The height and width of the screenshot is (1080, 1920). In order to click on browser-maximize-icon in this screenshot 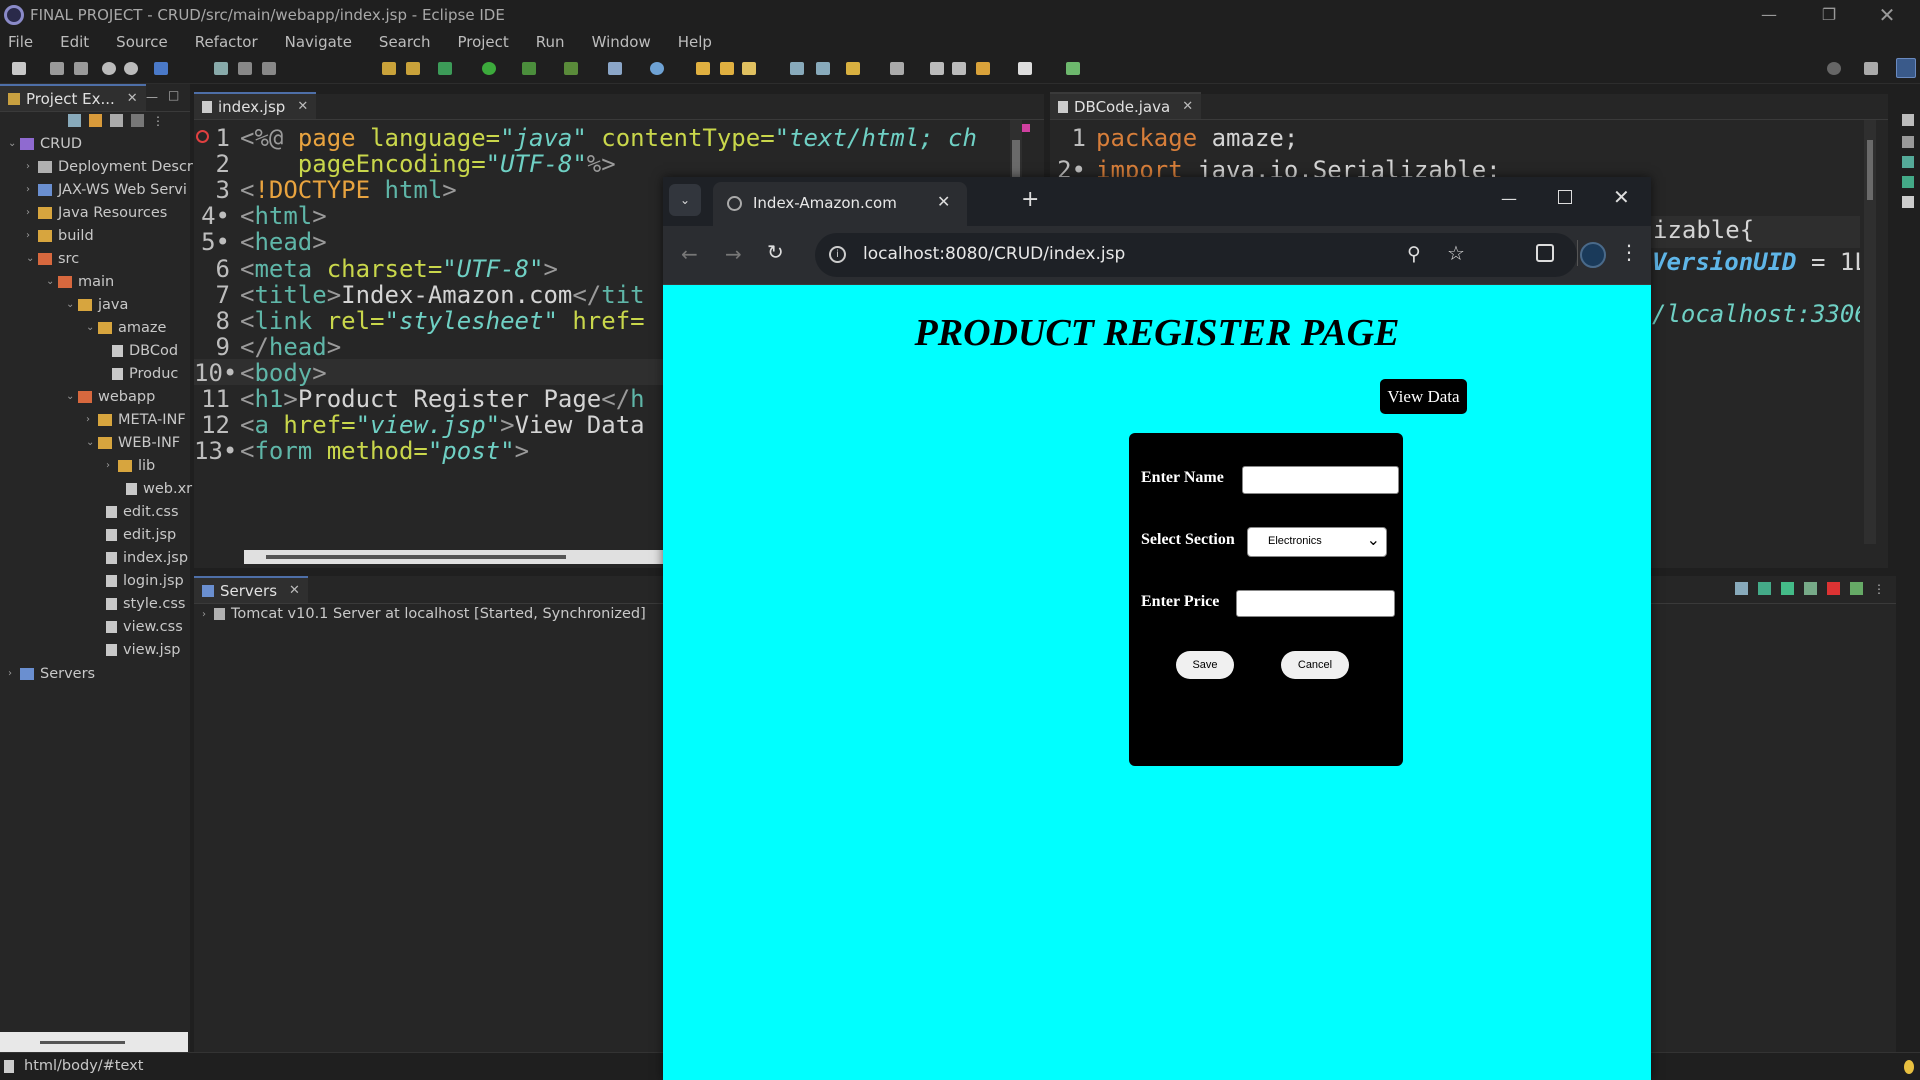, I will do `click(1565, 197)`.